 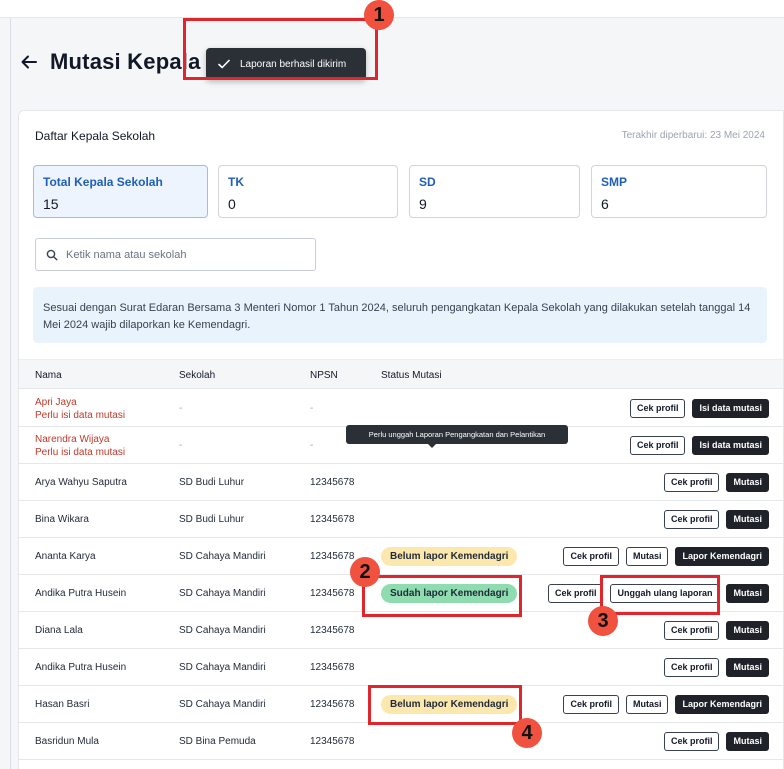 What do you see at coordinates (693, 135) in the screenshot?
I see `last-updated-text: Terakhir diperbarui: 23 Mei 2024` at bounding box center [693, 135].